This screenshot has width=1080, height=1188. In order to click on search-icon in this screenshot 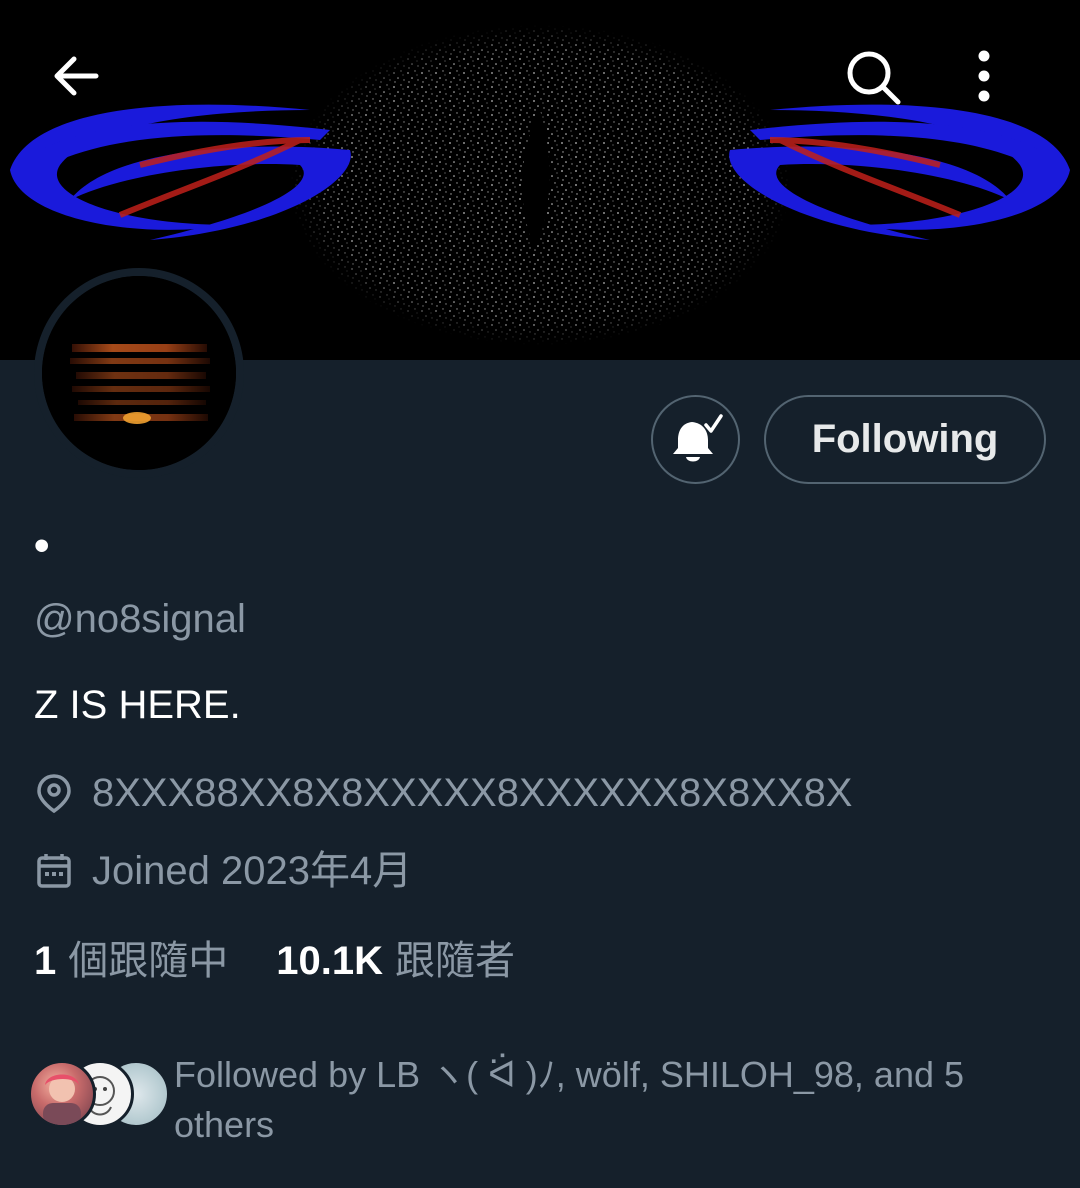, I will do `click(874, 78)`.